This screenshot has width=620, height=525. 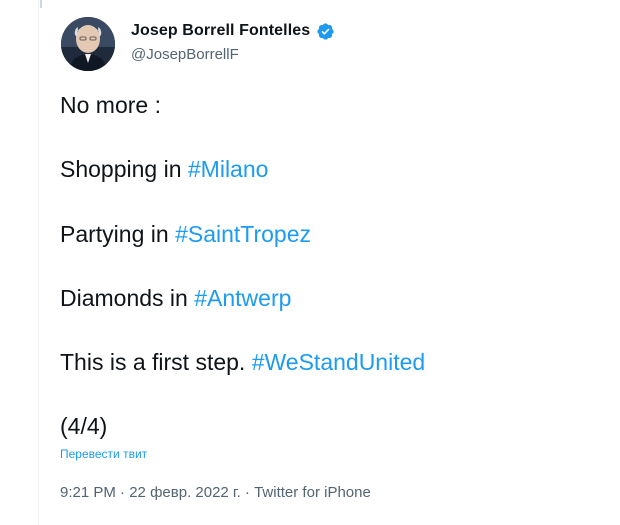 I want to click on tweet-time: 9:21 PM, so click(x=88, y=492).